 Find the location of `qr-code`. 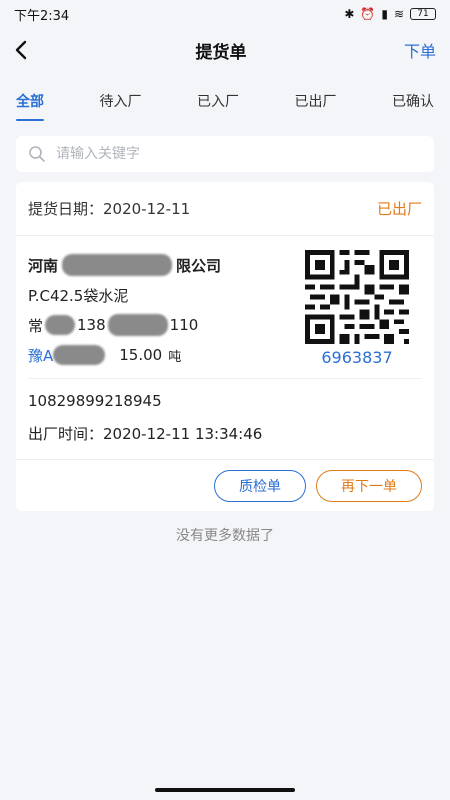

qr-code is located at coordinates (357, 297).